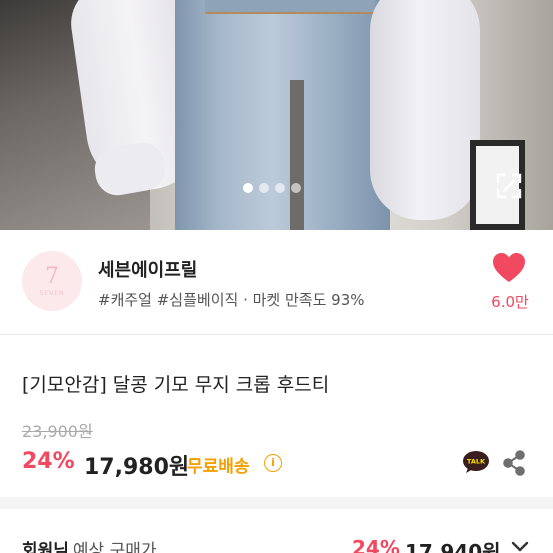  Describe the element at coordinates (52, 276) in the screenshot. I see `shop-logo-number: 7` at that location.